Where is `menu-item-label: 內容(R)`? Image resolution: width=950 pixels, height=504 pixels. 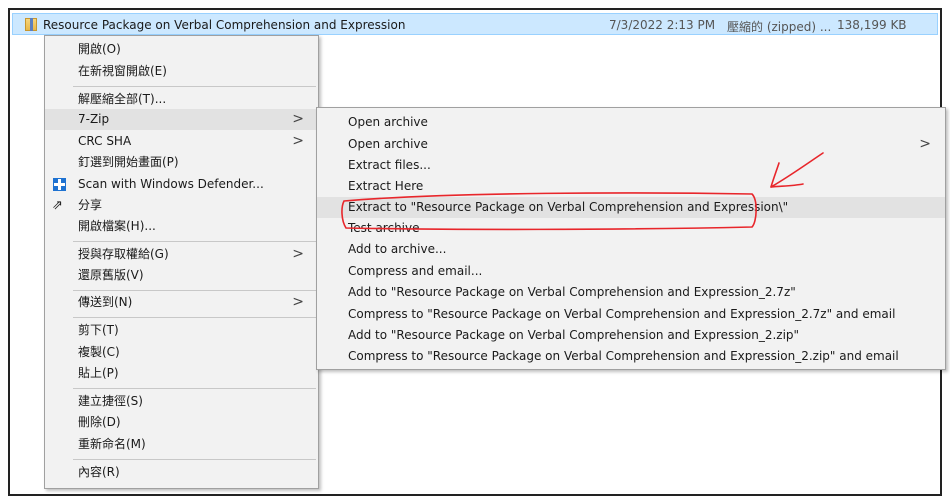
menu-item-label: 內容(R) is located at coordinates (99, 472).